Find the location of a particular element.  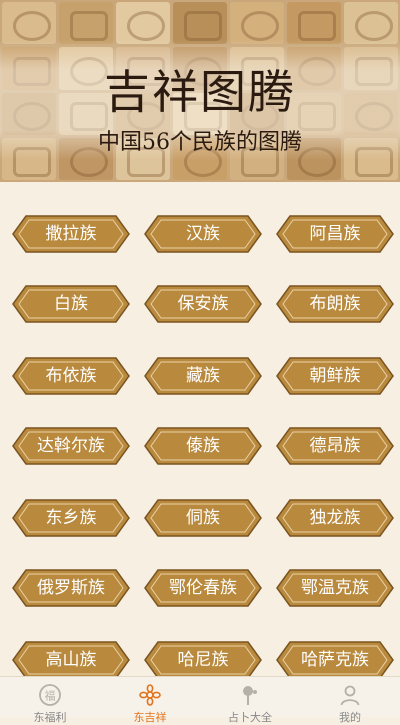

tribe-button: 达斡尔族 is located at coordinates (71, 446).